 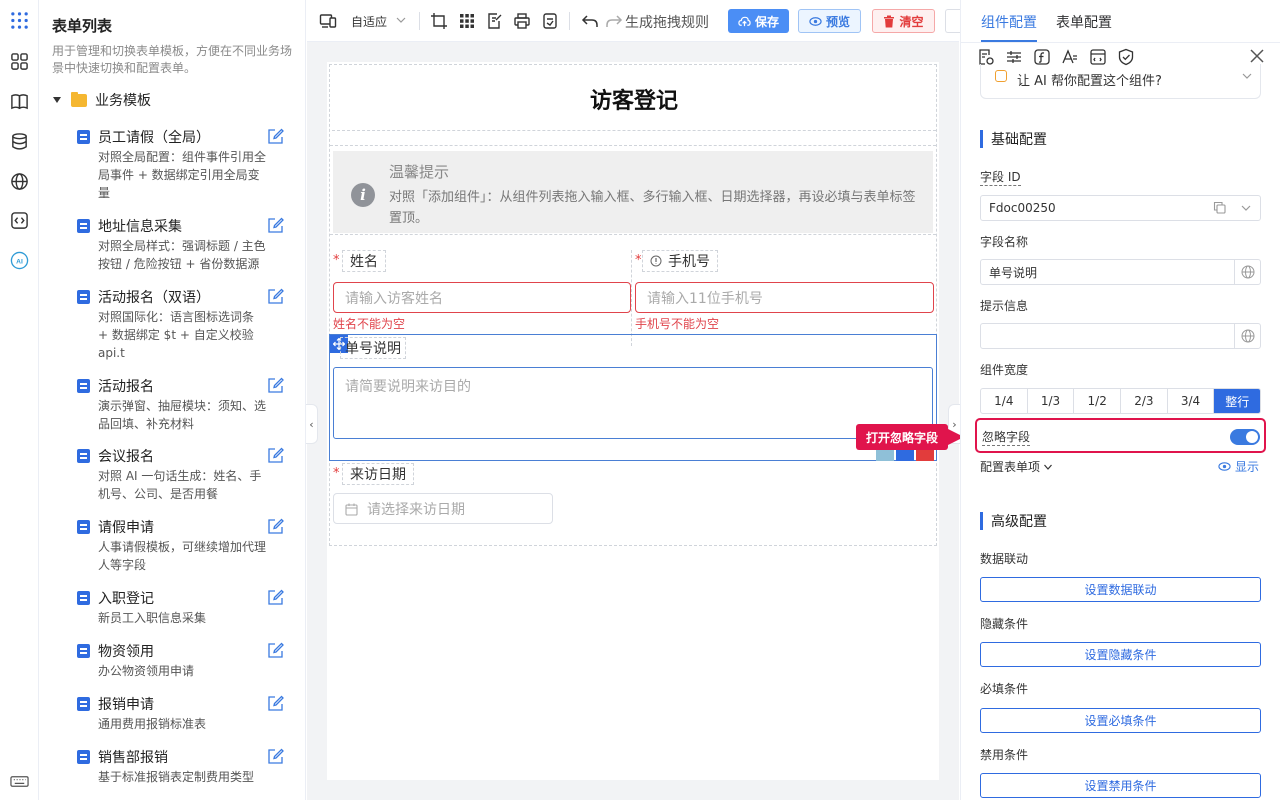 What do you see at coordinates (1004, 624) in the screenshot?
I see `hide-condition-label: 隐藏条件` at bounding box center [1004, 624].